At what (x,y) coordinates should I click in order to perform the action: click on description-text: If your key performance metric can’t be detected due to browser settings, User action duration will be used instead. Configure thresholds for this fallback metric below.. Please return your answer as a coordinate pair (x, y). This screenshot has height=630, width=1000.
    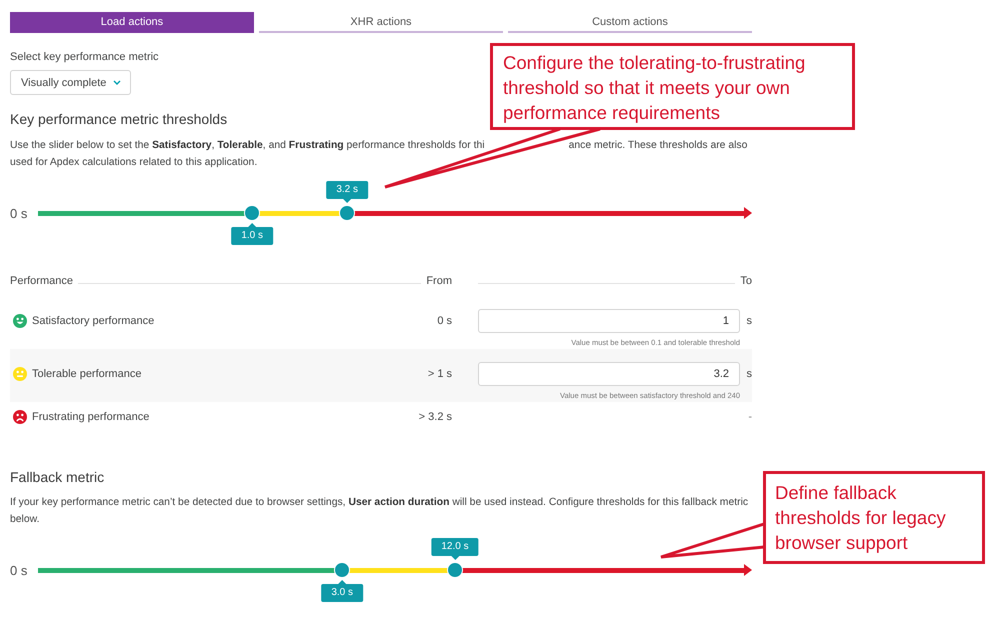
    Looking at the image, I should click on (380, 511).